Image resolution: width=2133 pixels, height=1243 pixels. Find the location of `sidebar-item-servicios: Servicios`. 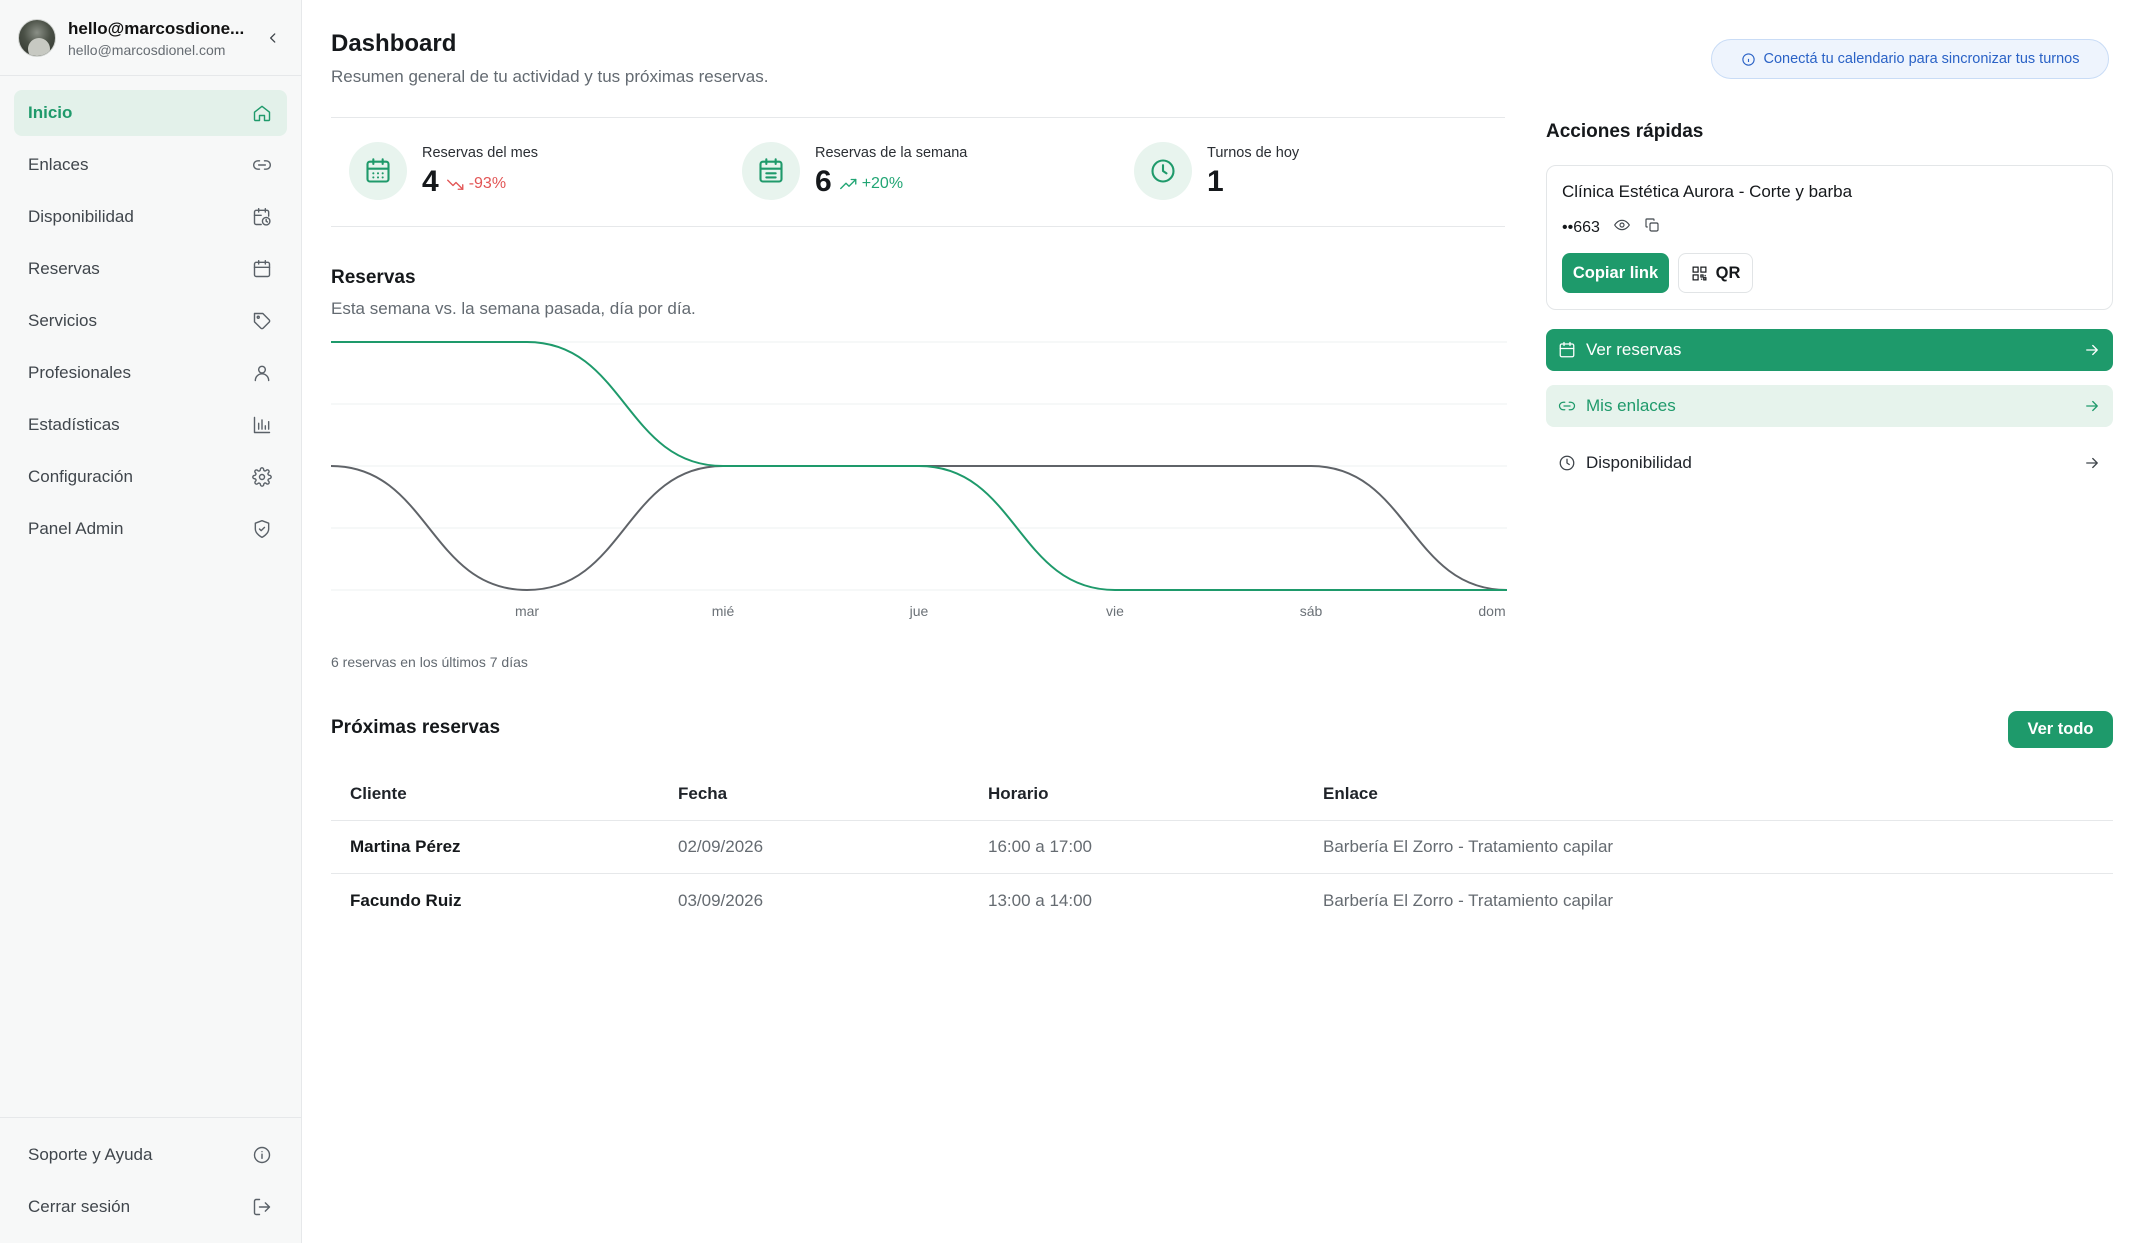

sidebar-item-servicios: Servicios is located at coordinates (150, 321).